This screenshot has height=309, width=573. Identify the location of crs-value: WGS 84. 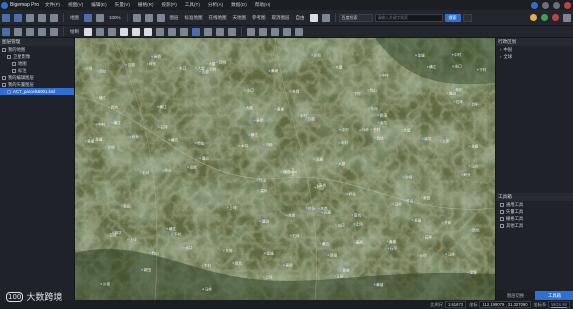
(559, 304).